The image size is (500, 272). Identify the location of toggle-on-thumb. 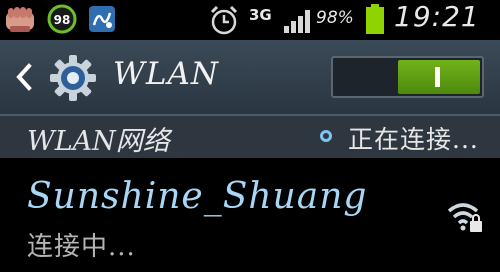
(439, 77).